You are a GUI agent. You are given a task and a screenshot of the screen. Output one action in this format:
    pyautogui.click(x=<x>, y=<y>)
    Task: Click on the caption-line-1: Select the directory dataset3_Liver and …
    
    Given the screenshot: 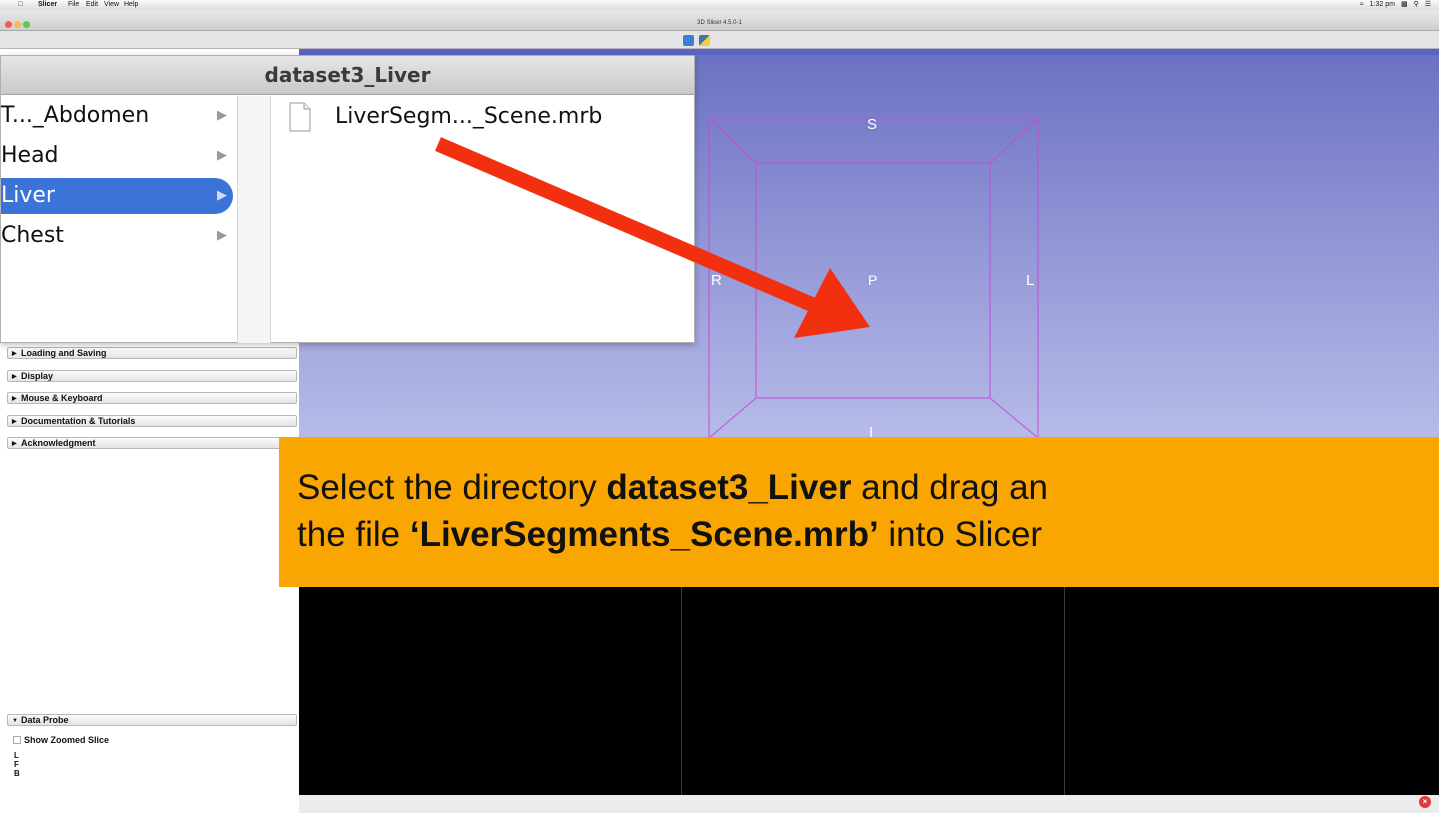 What is the action you would take?
    pyautogui.click(x=672, y=488)
    